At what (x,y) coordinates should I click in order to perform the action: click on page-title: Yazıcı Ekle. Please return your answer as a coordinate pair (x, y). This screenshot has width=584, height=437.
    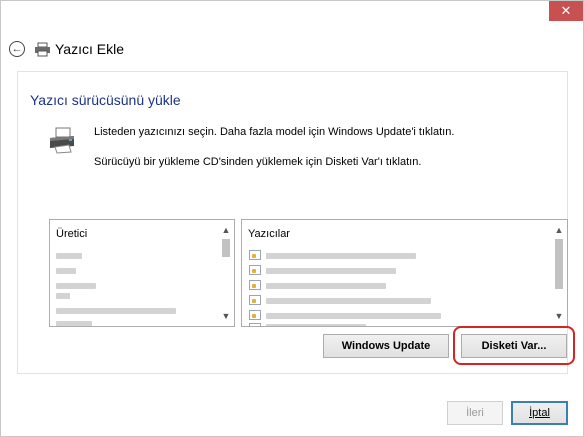
    Looking at the image, I should click on (89, 49).